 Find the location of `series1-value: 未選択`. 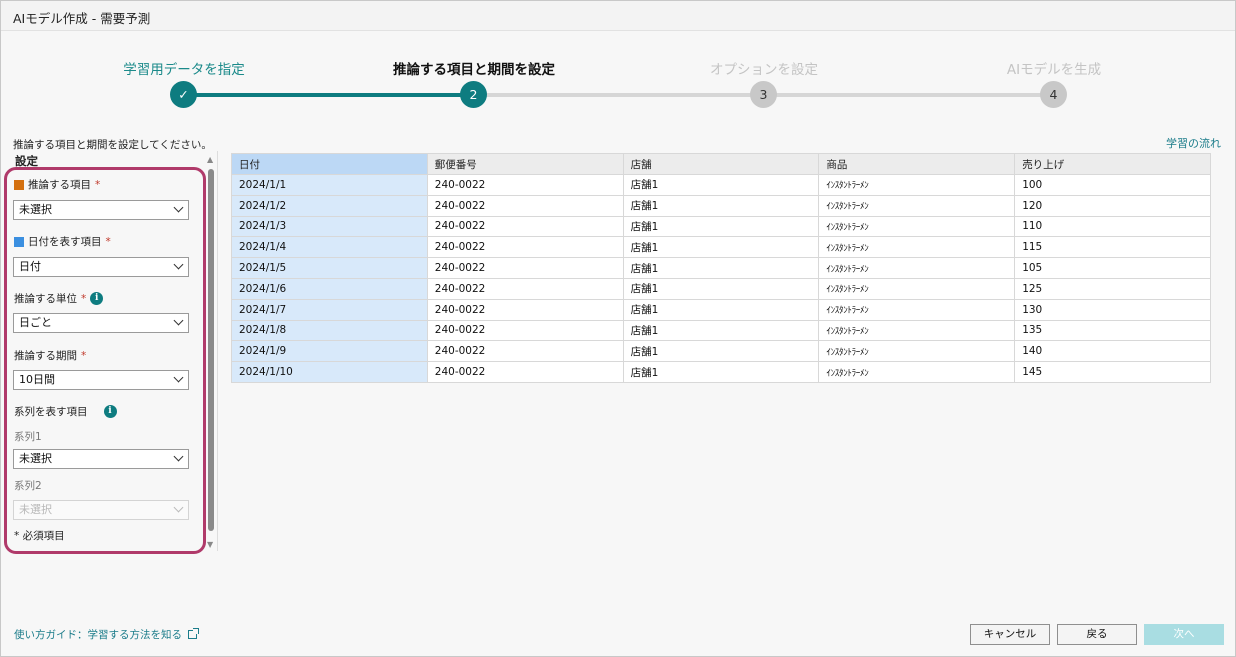

series1-value: 未選択 is located at coordinates (35, 458).